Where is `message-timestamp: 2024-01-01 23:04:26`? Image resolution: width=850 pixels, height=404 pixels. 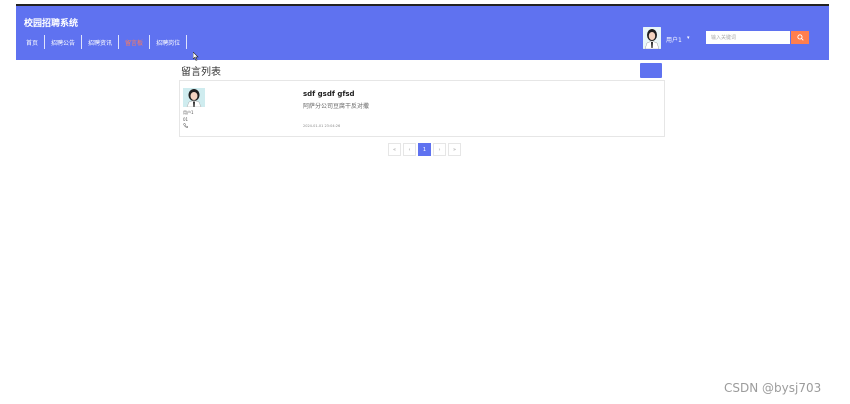
message-timestamp: 2024-01-01 23:04:26 is located at coordinates (322, 126).